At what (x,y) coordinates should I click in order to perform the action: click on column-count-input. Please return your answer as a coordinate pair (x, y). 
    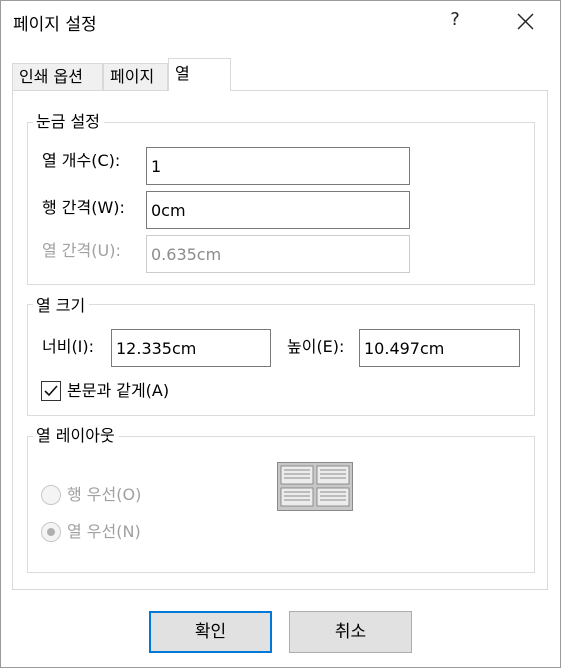
    Looking at the image, I should click on (278, 166).